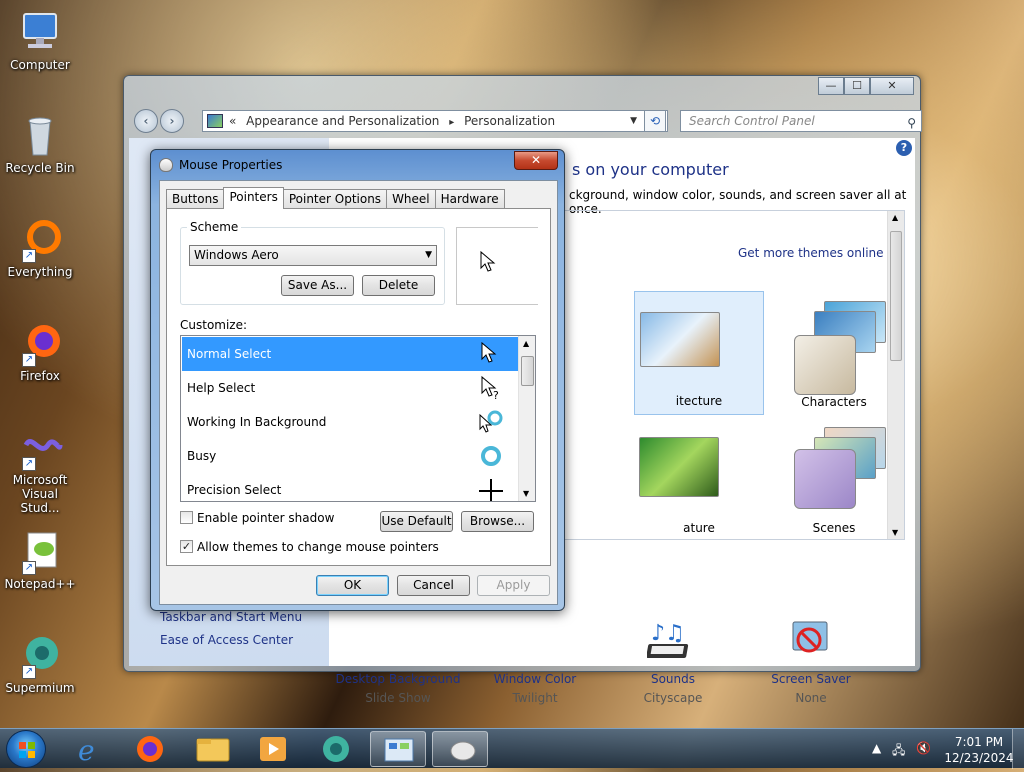 The image size is (1024, 772). What do you see at coordinates (229, 354) in the screenshot?
I see `pointer-row-label: Normal Select` at bounding box center [229, 354].